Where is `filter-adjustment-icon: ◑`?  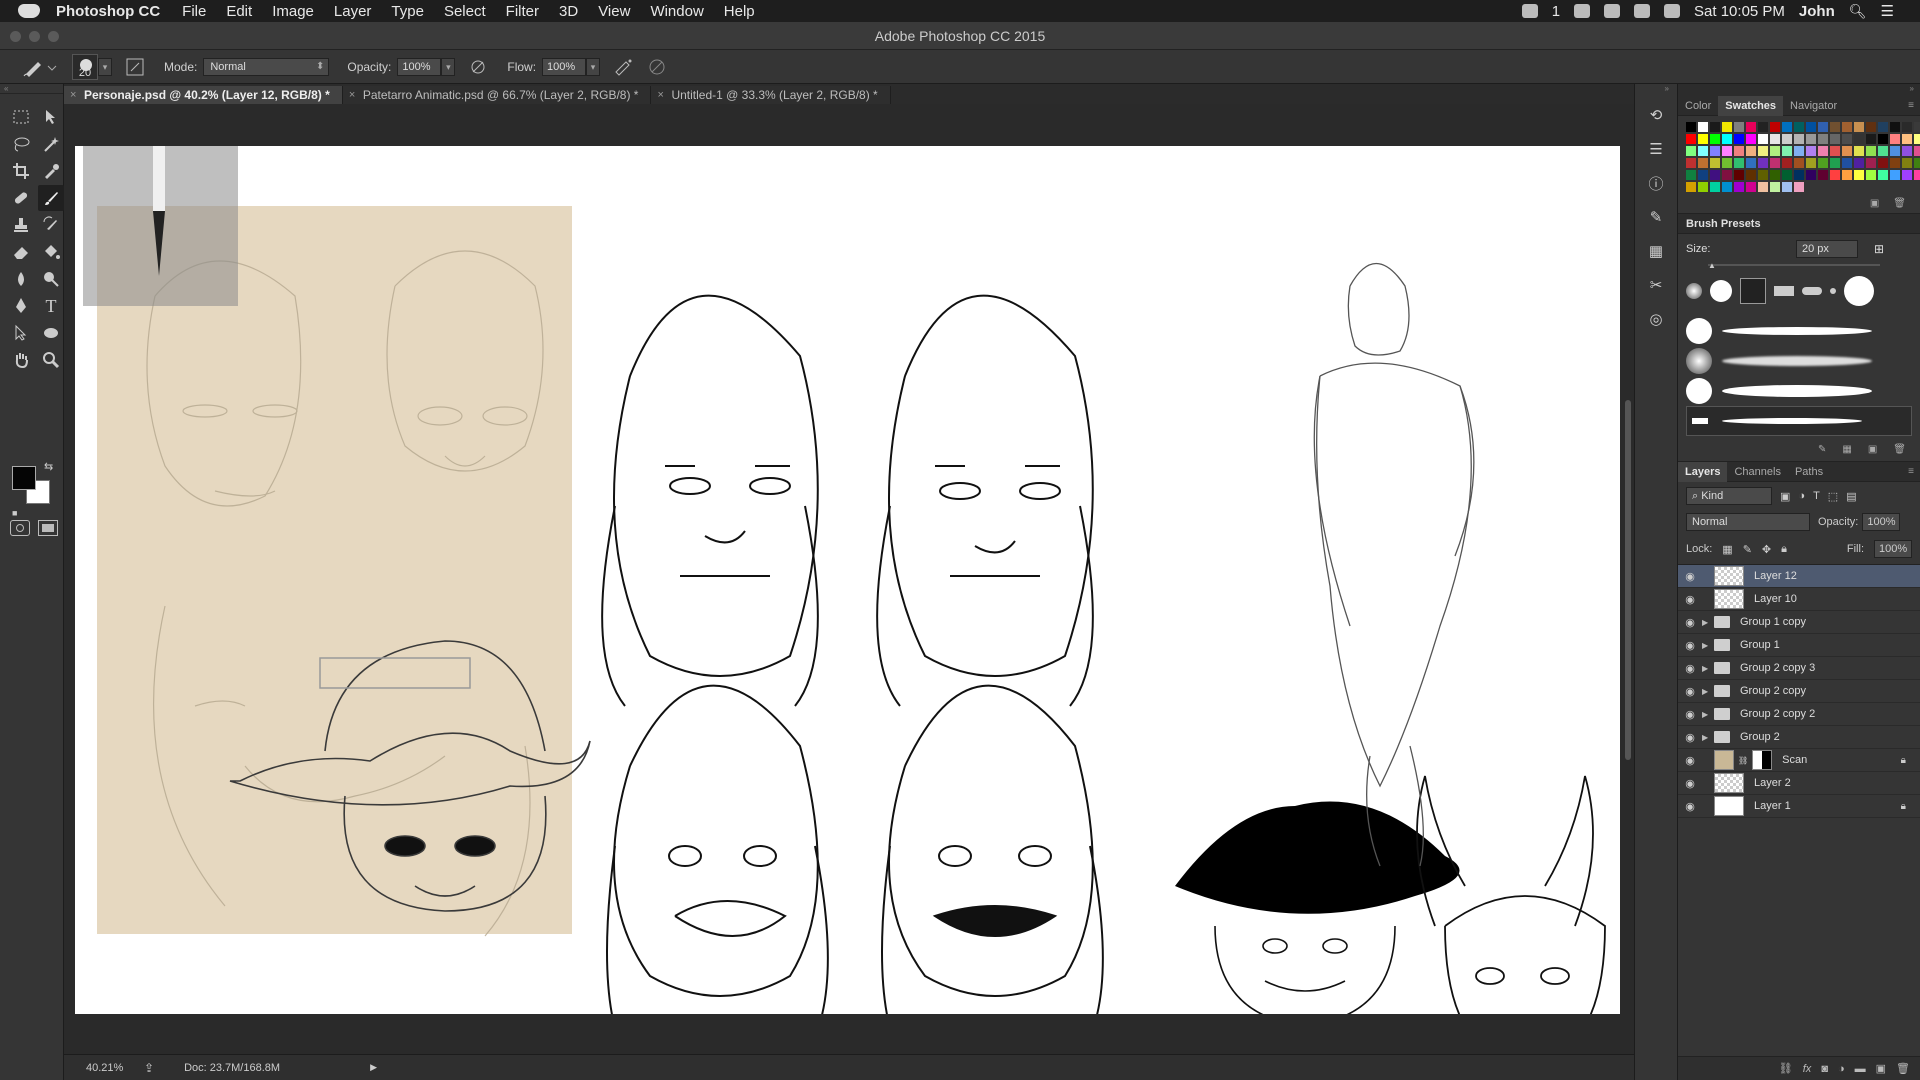
filter-adjustment-icon: ◑ is located at coordinates (1801, 496).